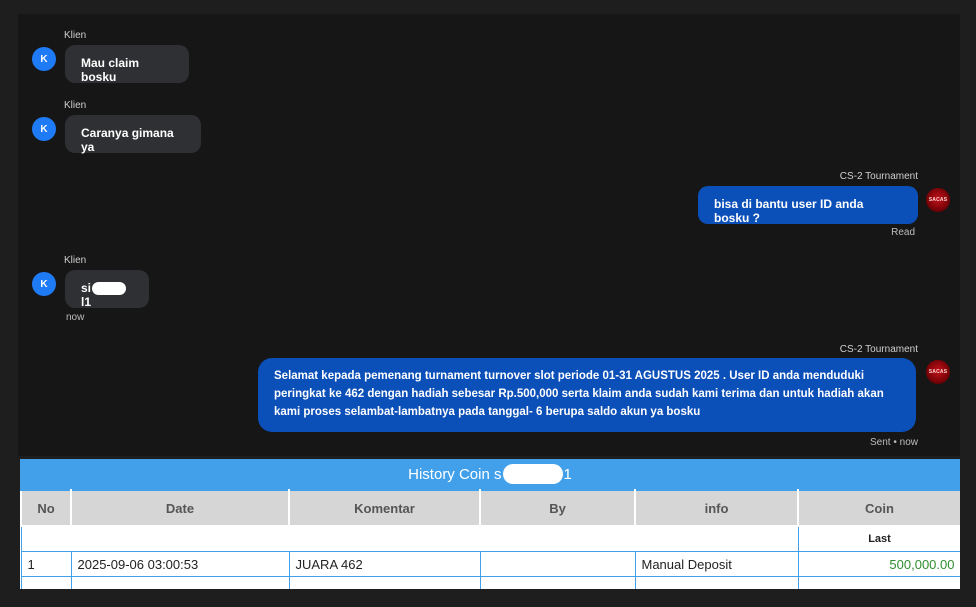  I want to click on message-bubble-incoming: Mau claim bosku, so click(127, 64).